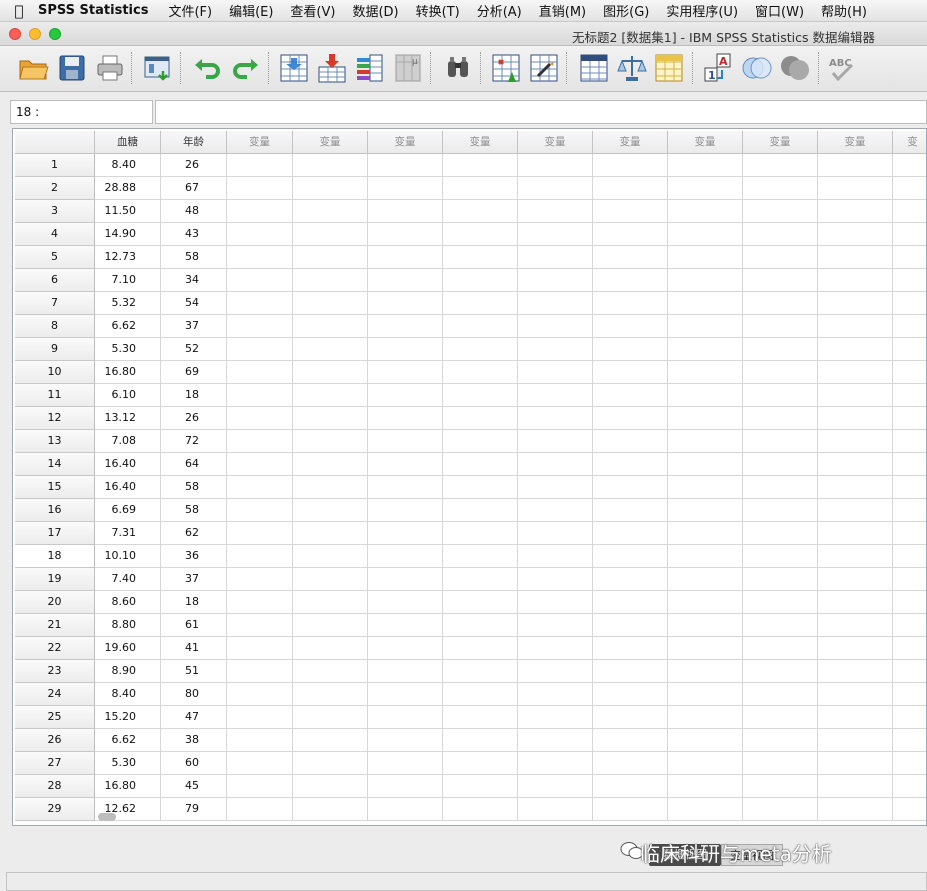 The width and height of the screenshot is (927, 891). I want to click on tab-data-view: 数据视图, so click(685, 855).